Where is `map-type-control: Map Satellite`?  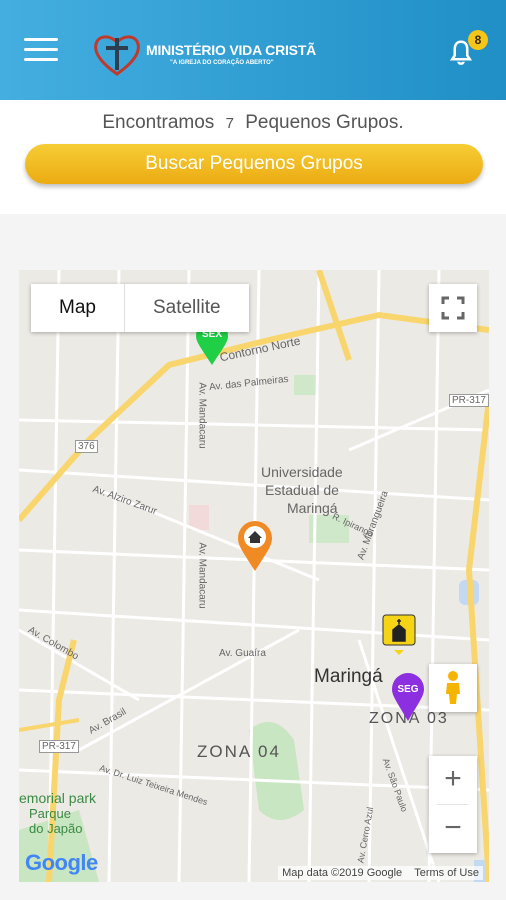
map-type-control: Map Satellite is located at coordinates (140, 308).